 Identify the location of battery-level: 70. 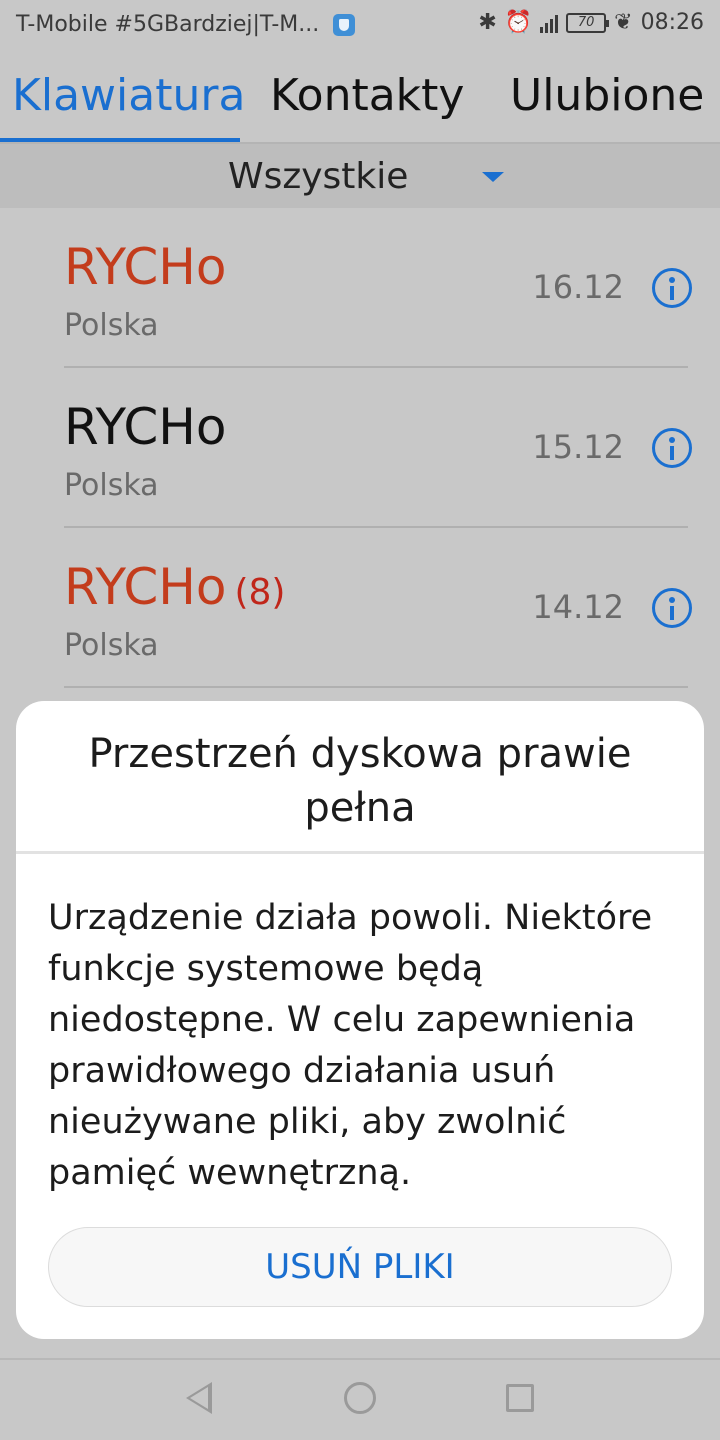
(586, 22).